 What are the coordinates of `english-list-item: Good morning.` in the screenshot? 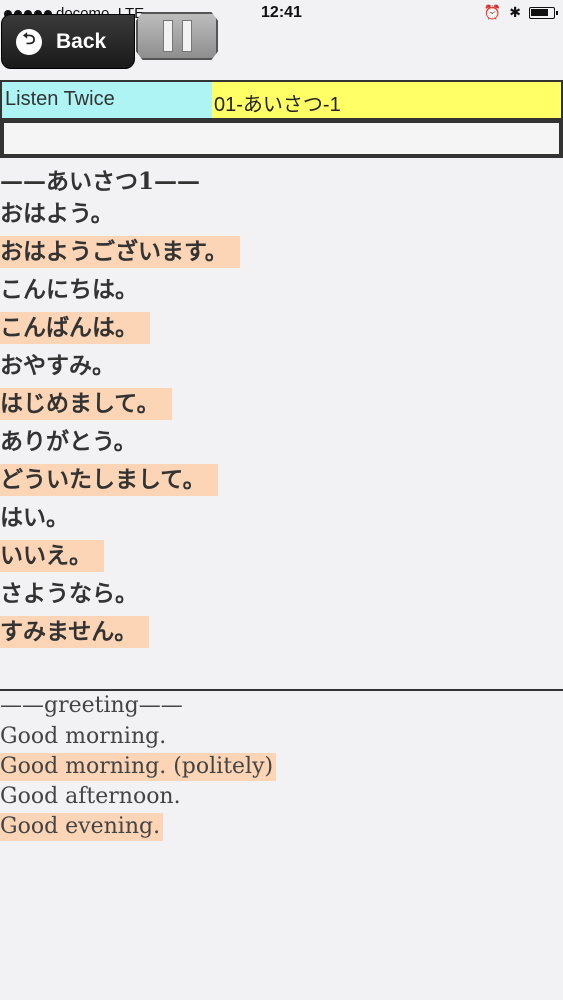 It's located at (138, 738).